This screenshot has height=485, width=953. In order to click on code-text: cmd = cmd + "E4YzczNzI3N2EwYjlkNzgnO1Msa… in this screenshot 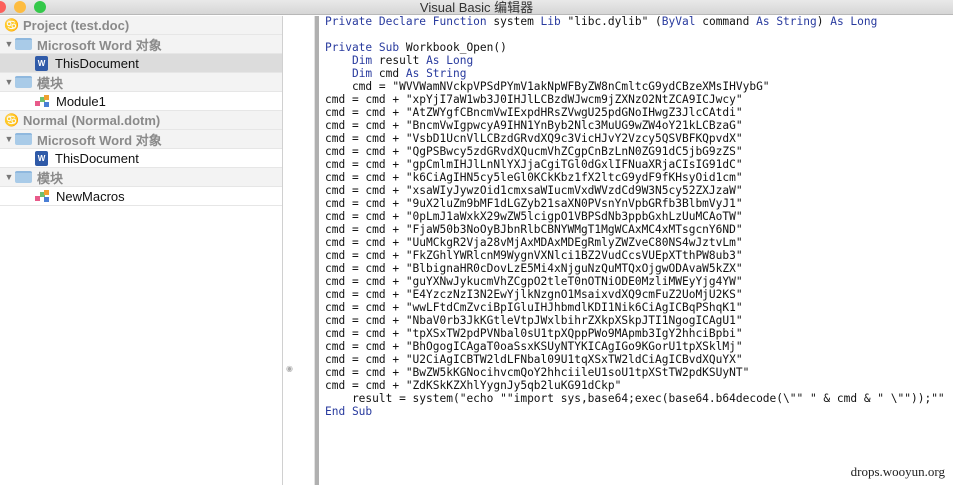, I will do `click(534, 294)`.